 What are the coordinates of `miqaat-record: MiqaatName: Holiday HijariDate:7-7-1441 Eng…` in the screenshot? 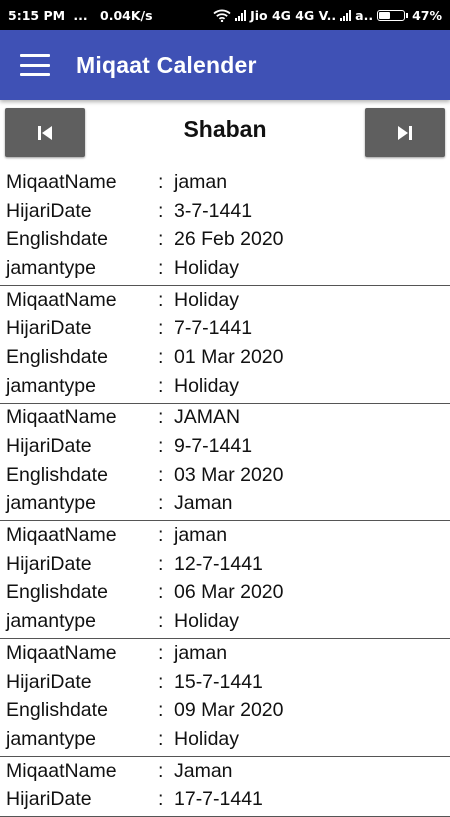 It's located at (225, 345).